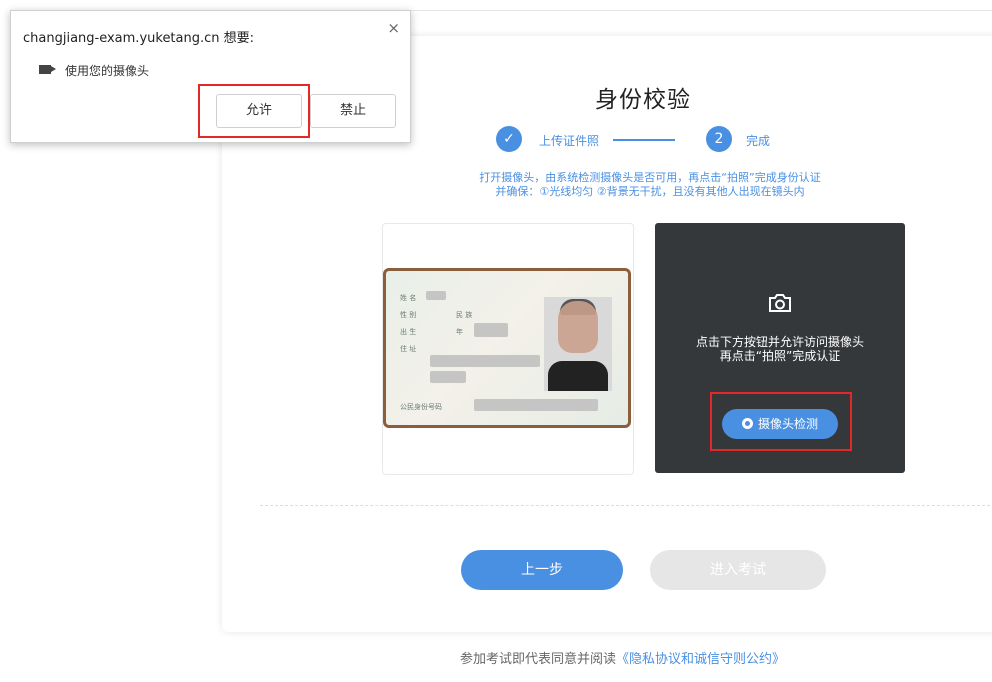  I want to click on id-label-name: 姓 名, so click(408, 298).